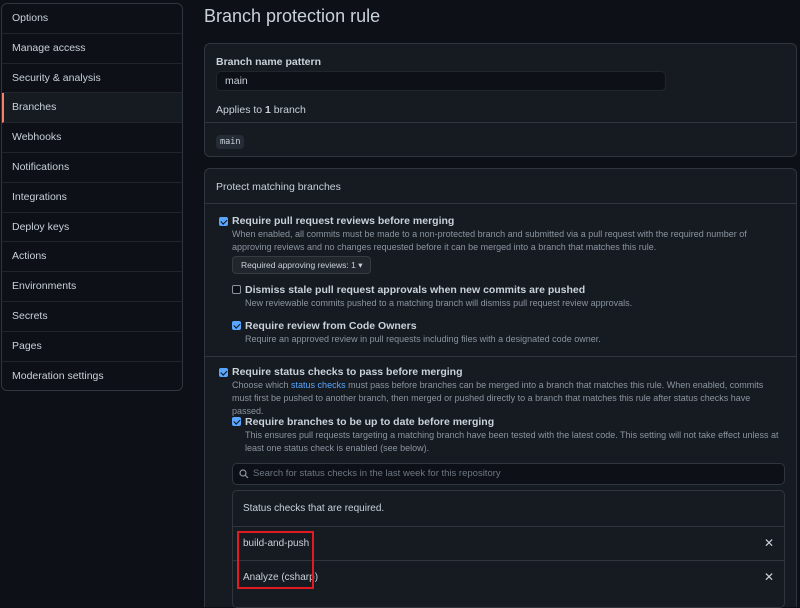 The height and width of the screenshot is (608, 800). I want to click on sidebar-item-actions: Actions, so click(92, 257).